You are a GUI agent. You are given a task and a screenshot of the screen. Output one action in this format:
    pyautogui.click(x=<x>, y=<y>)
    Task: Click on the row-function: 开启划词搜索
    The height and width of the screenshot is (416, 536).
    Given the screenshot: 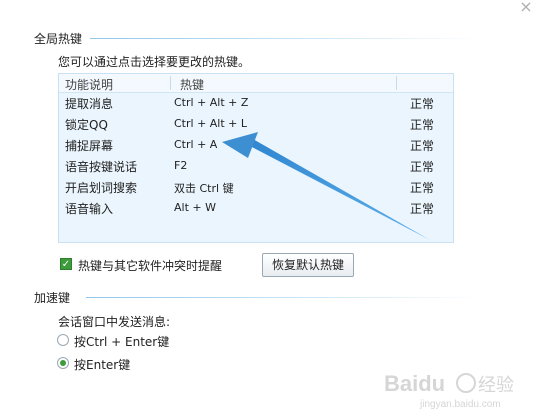 What is the action you would take?
    pyautogui.click(x=101, y=188)
    